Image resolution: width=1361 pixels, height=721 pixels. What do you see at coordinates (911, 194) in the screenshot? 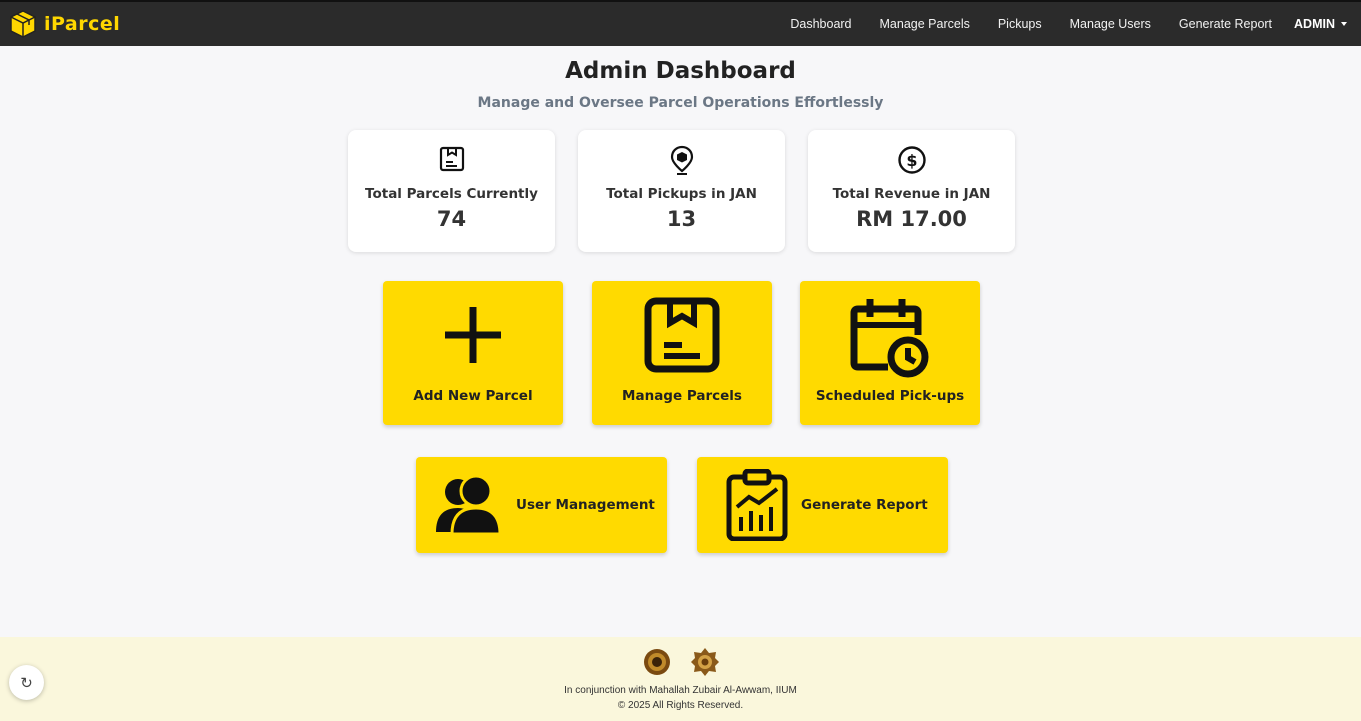
I see `stat-label: Total Revenue in JAN` at bounding box center [911, 194].